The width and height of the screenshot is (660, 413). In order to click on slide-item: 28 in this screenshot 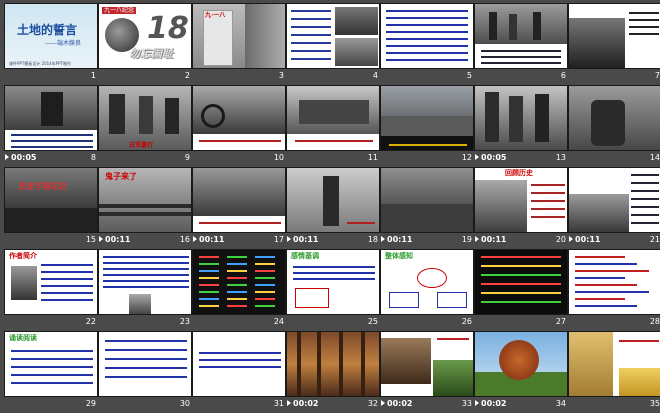, I will do `click(614, 290)`.